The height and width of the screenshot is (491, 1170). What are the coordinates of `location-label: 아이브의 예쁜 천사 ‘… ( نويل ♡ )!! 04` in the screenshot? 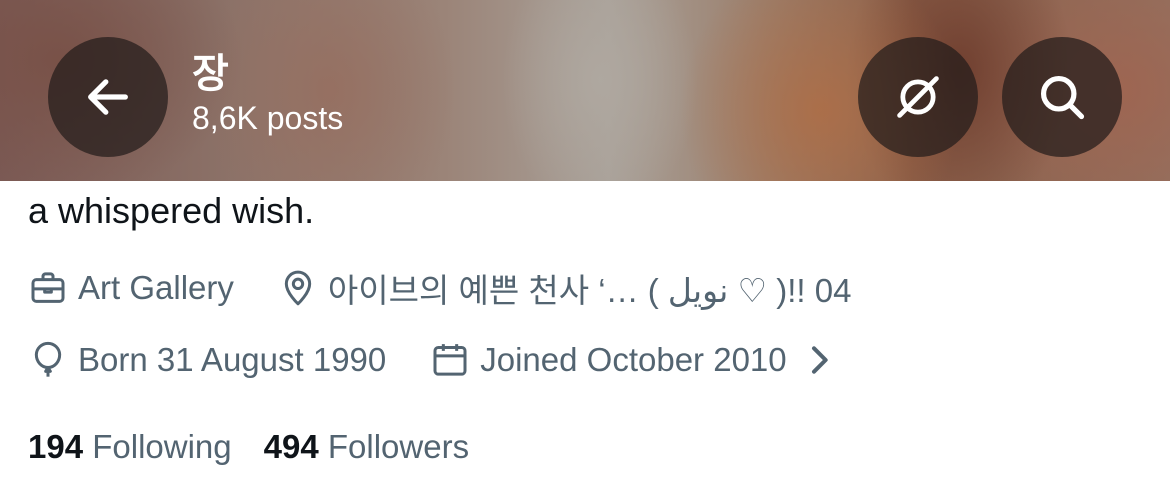 It's located at (589, 290).